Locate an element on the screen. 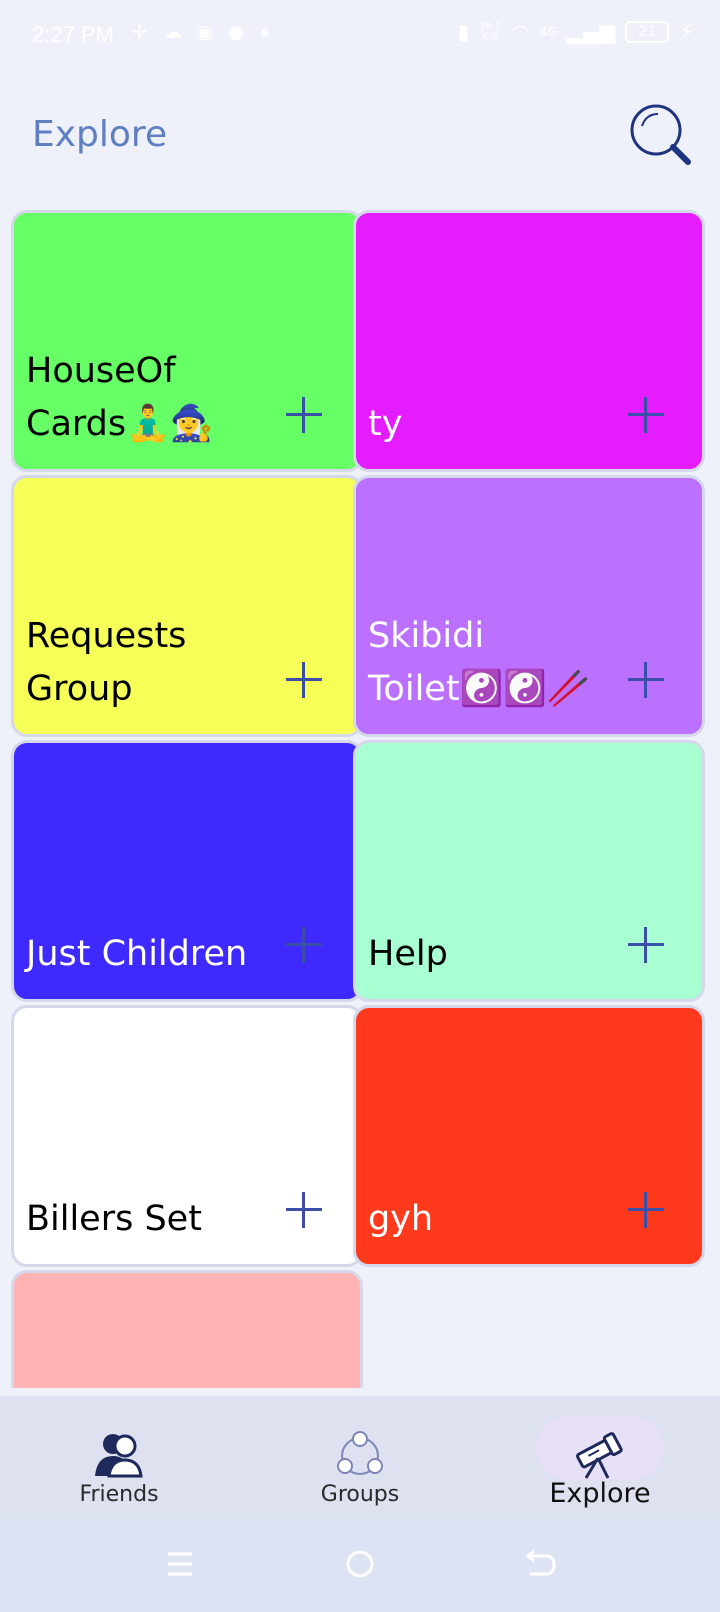 The image size is (720, 1612). signal-icon: ▂▄▆ is located at coordinates (591, 32).